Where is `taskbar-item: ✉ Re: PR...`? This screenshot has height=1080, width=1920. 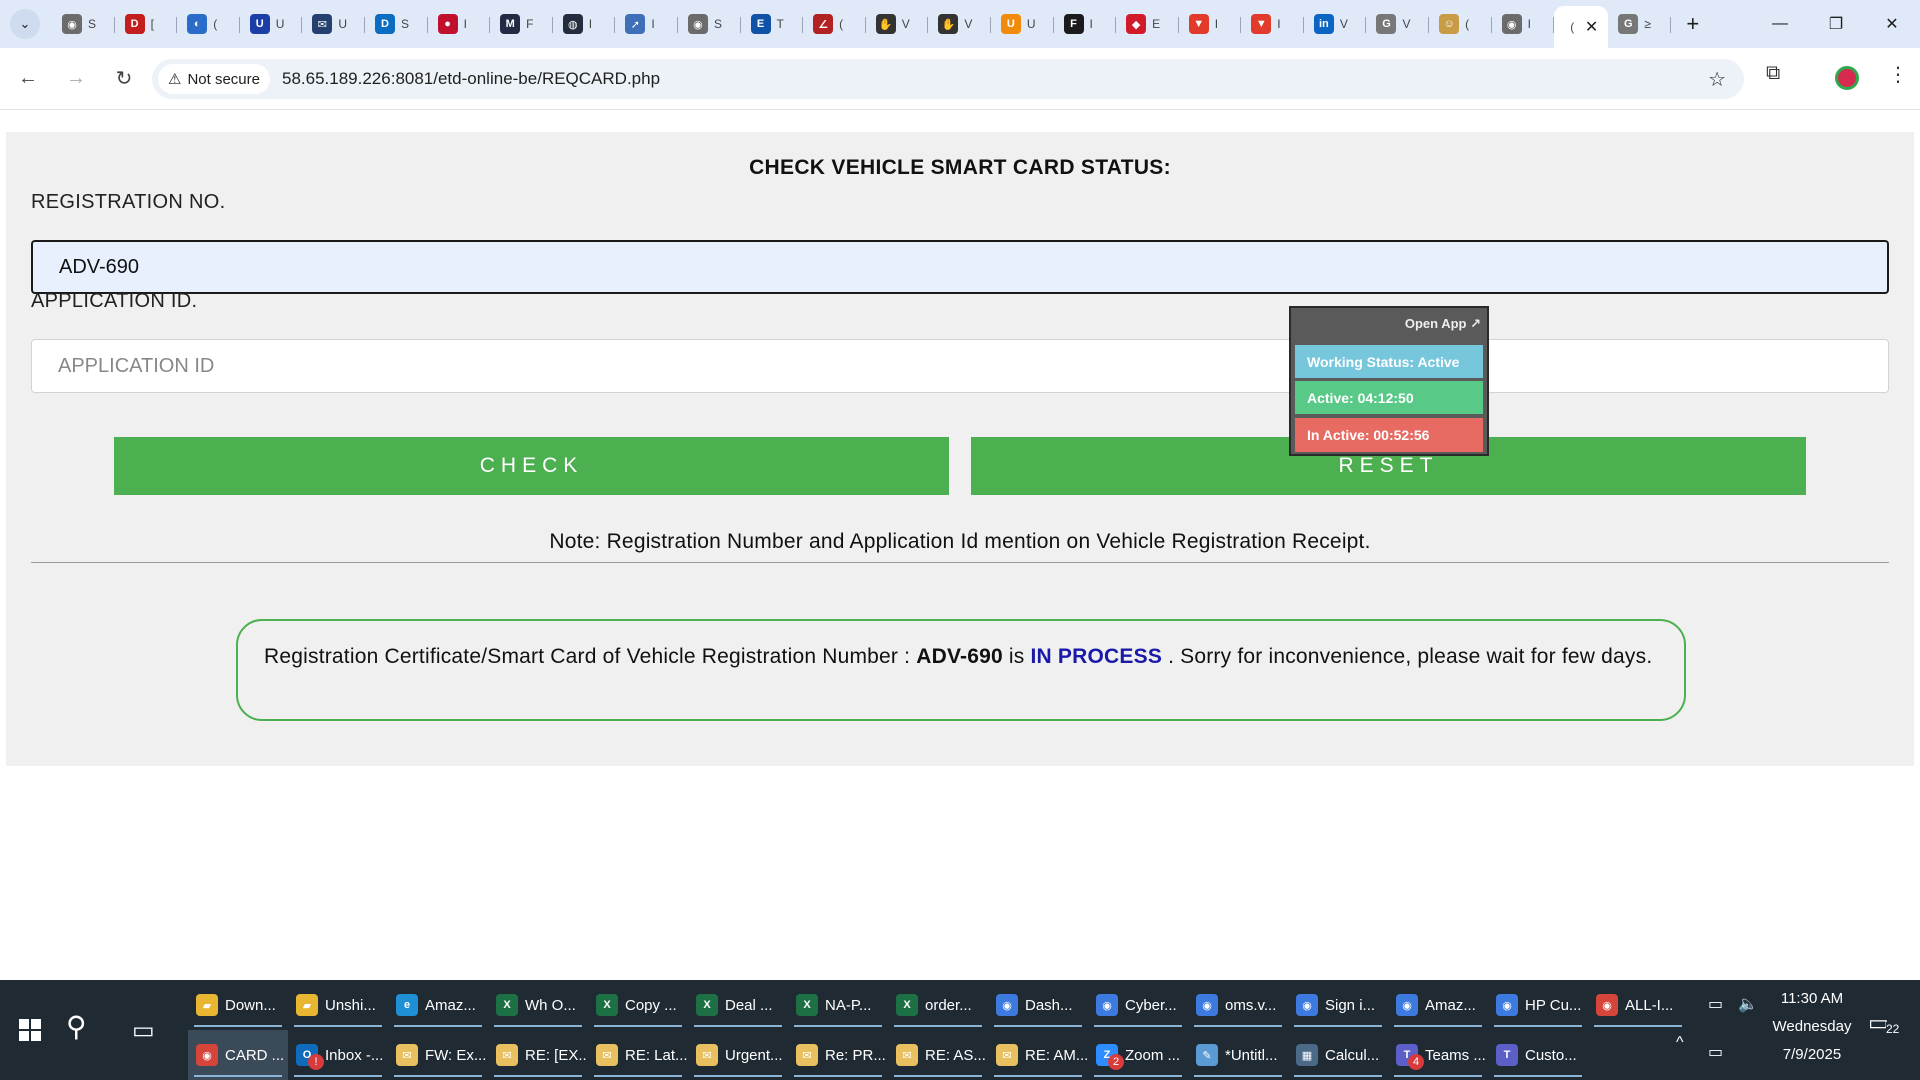
taskbar-item: ✉ Re: PR... is located at coordinates (838, 1055).